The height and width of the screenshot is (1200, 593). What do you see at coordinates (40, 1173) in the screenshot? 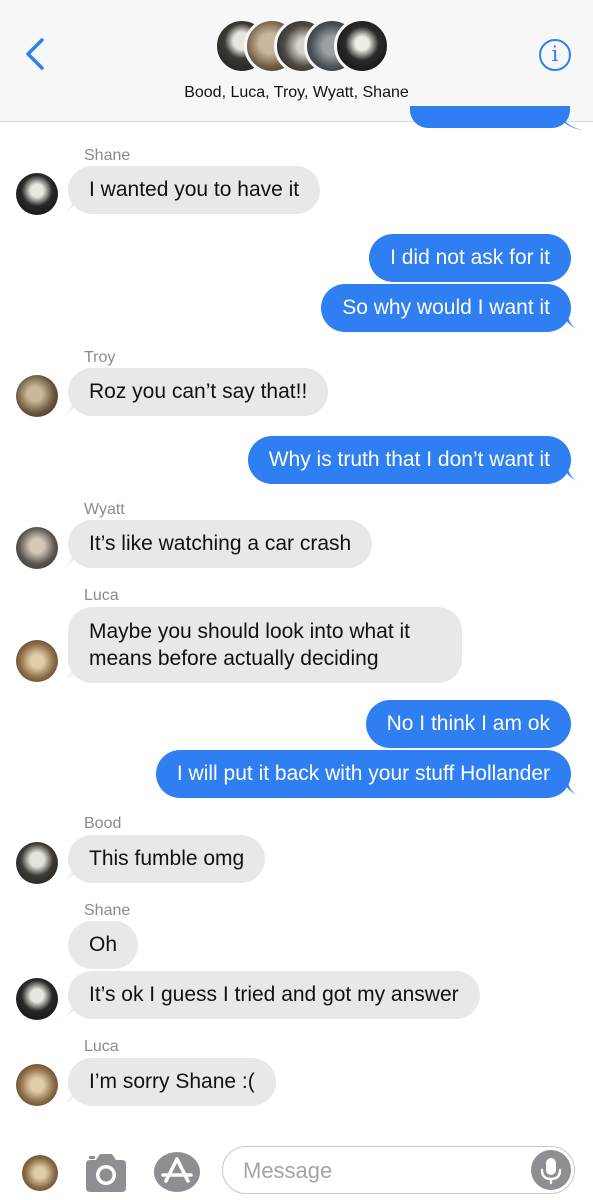
I see `memoji-avatar-button` at bounding box center [40, 1173].